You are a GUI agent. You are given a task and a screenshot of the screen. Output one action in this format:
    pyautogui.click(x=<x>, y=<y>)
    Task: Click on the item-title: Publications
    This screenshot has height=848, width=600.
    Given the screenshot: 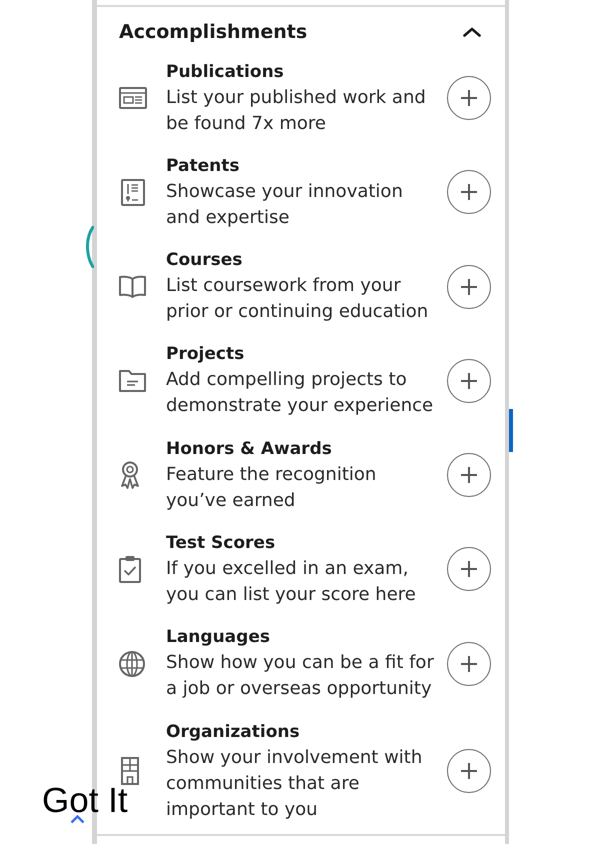 What is the action you would take?
    pyautogui.click(x=225, y=72)
    